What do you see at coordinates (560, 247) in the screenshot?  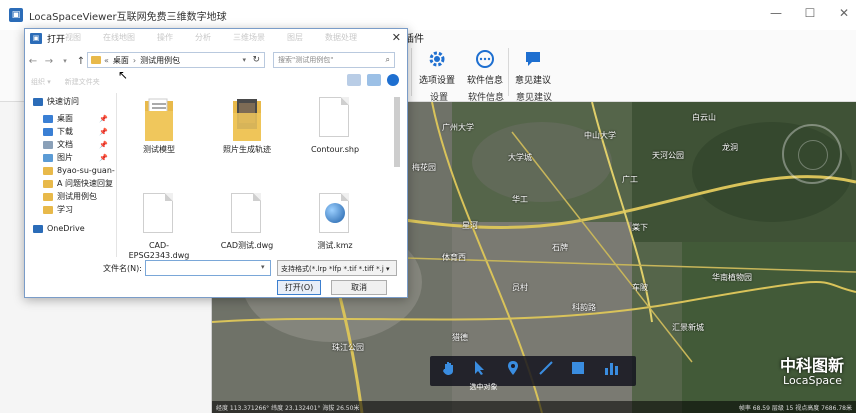 I see `map-label: 石牌` at bounding box center [560, 247].